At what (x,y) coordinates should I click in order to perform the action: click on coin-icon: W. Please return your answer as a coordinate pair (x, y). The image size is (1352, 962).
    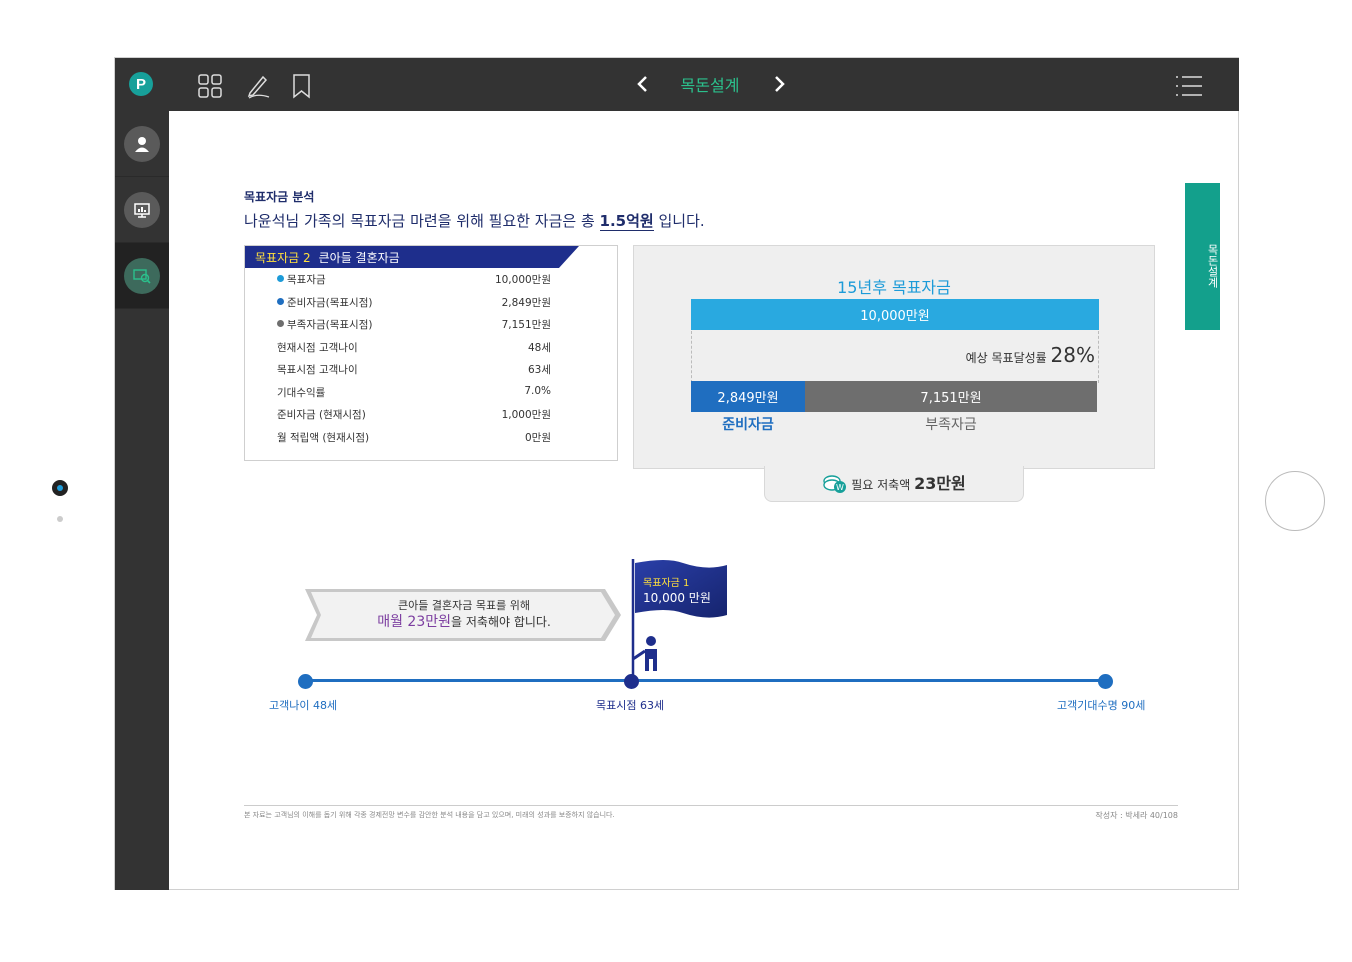
    Looking at the image, I should click on (835, 484).